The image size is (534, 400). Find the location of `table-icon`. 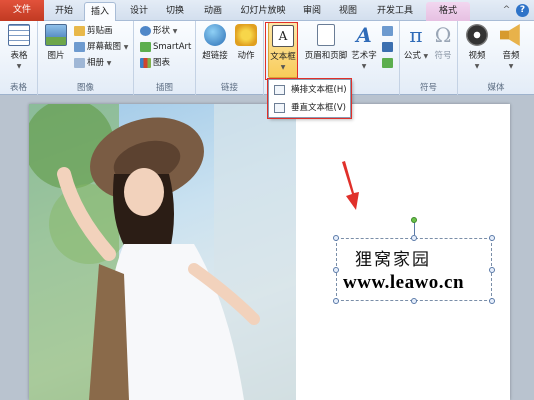

table-icon is located at coordinates (19, 35).